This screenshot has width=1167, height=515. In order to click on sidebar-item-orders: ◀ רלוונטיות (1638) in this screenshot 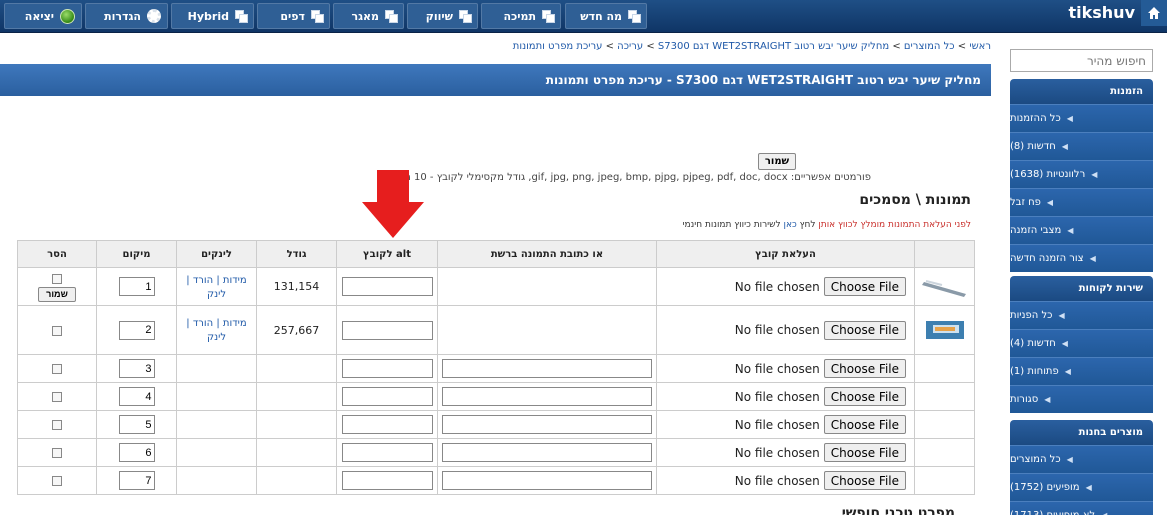, I will do `click(1081, 174)`.